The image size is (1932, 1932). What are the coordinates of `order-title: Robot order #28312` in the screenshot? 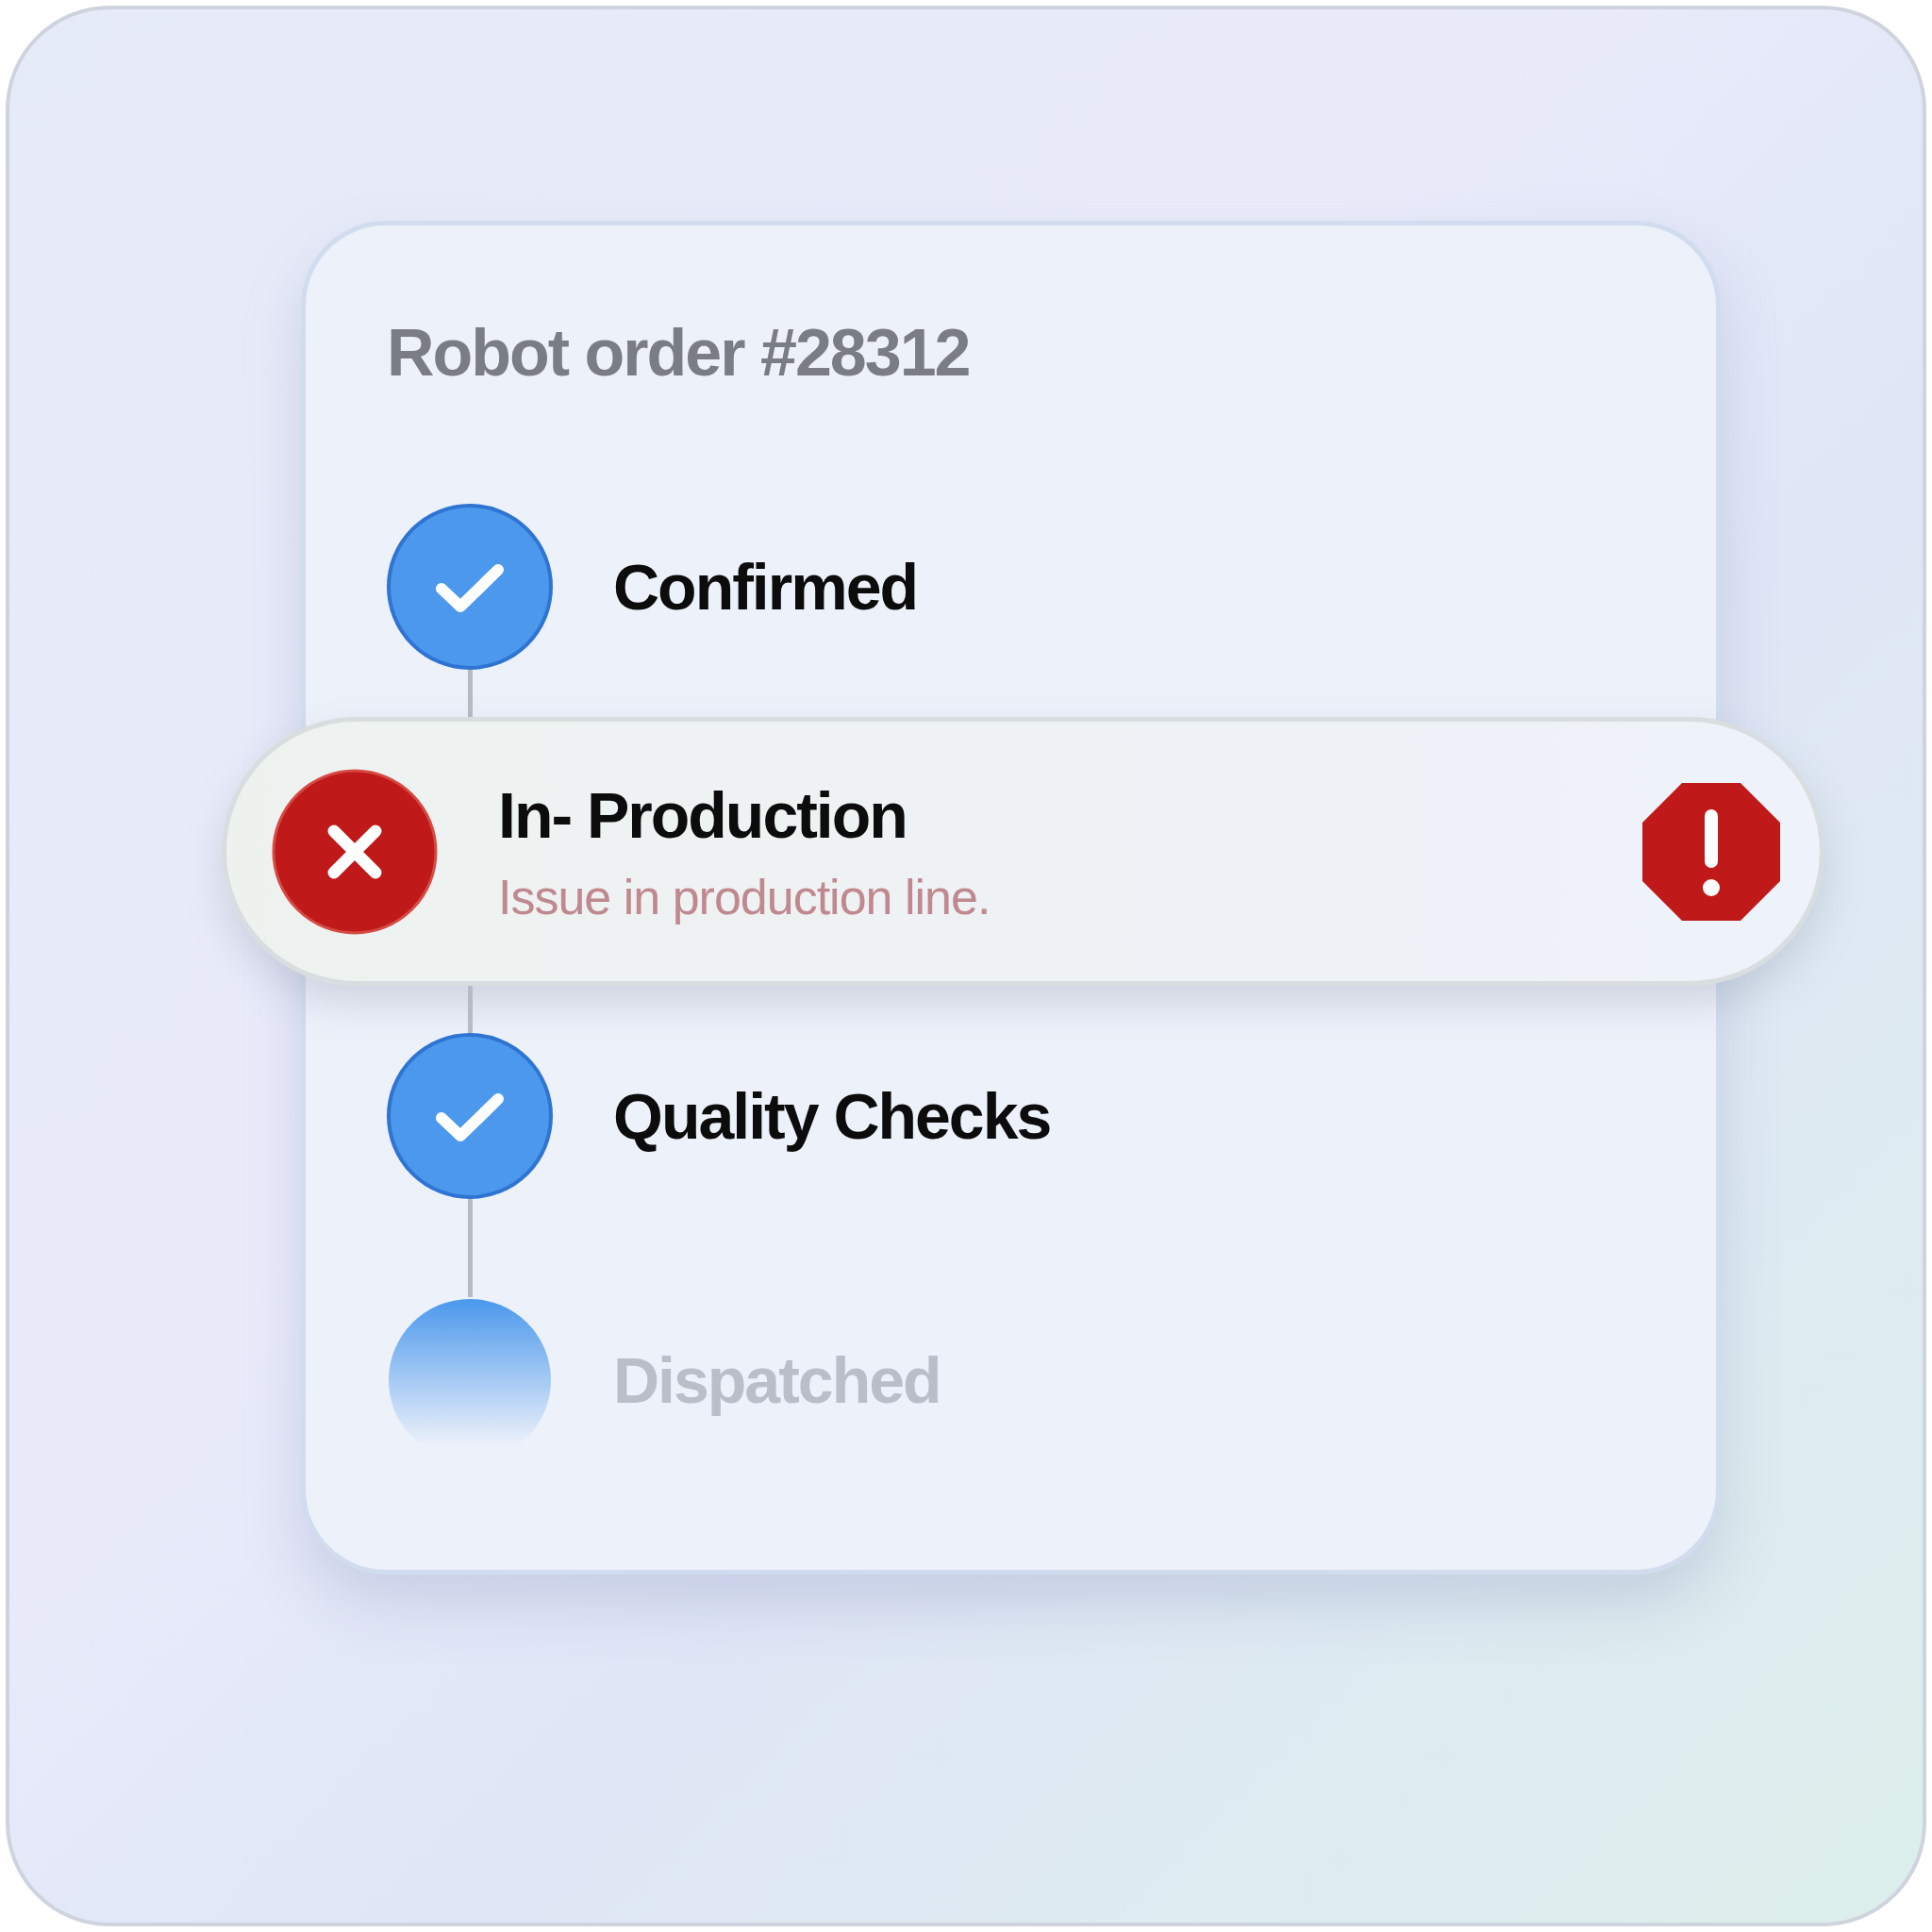 It's located at (679, 353).